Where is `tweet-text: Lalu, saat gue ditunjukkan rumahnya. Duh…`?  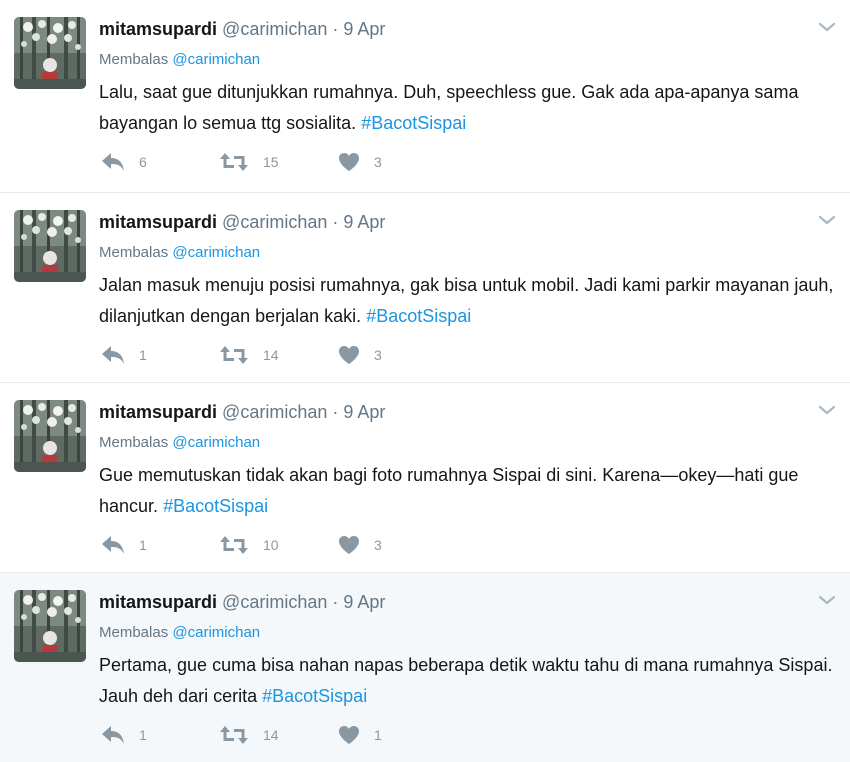
tweet-text: Lalu, saat gue ditunjukkan rumahnya. Duh… is located at coordinates (471, 108).